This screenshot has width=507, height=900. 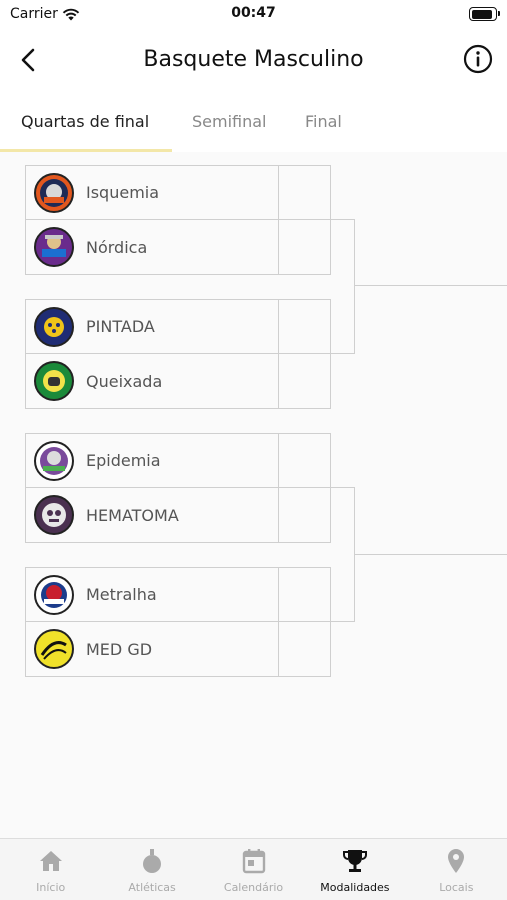 I want to click on status-bar: Carrier 00:47, so click(x=253, y=15).